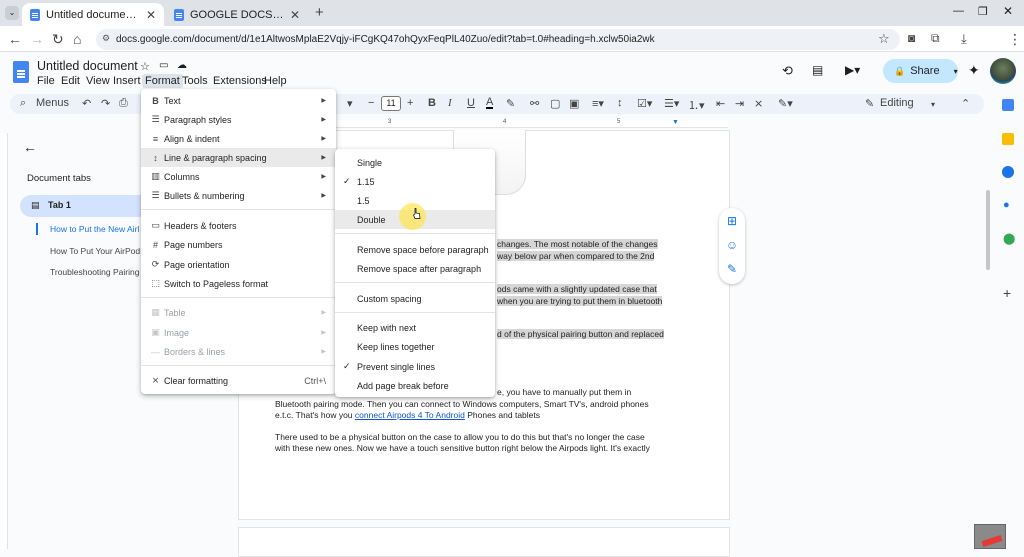 The image size is (1024, 557). Describe the element at coordinates (319, 12) in the screenshot. I see `new-tab-button: +` at that location.